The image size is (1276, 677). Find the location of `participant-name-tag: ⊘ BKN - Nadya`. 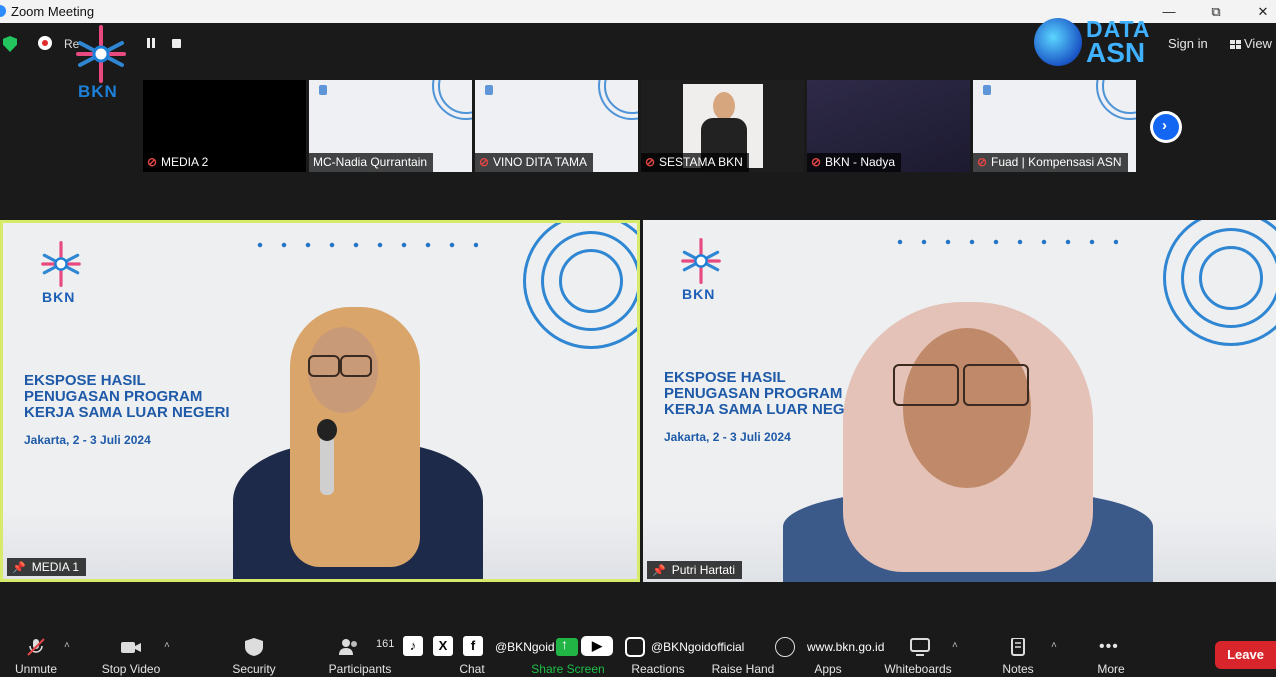

participant-name-tag: ⊘ BKN - Nadya is located at coordinates (854, 162).